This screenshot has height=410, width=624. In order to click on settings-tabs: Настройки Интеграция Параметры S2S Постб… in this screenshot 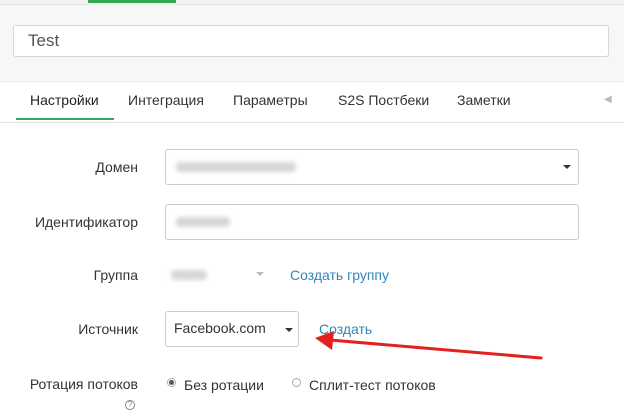, I will do `click(312, 102)`.